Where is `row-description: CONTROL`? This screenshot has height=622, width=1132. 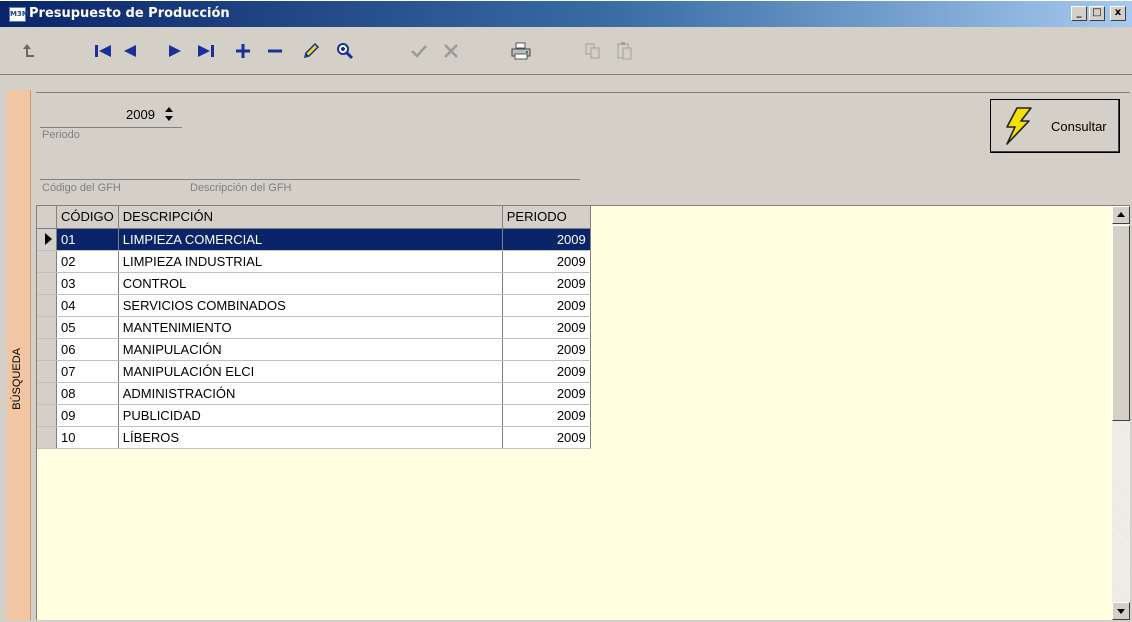 row-description: CONTROL is located at coordinates (310, 283).